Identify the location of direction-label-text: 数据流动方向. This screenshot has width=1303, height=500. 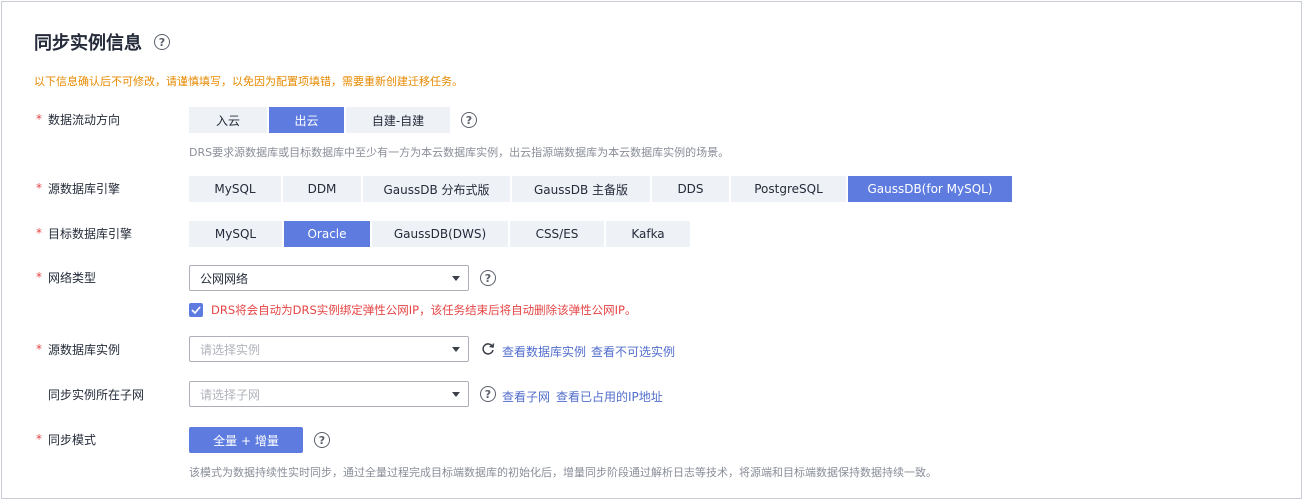
(84, 119).